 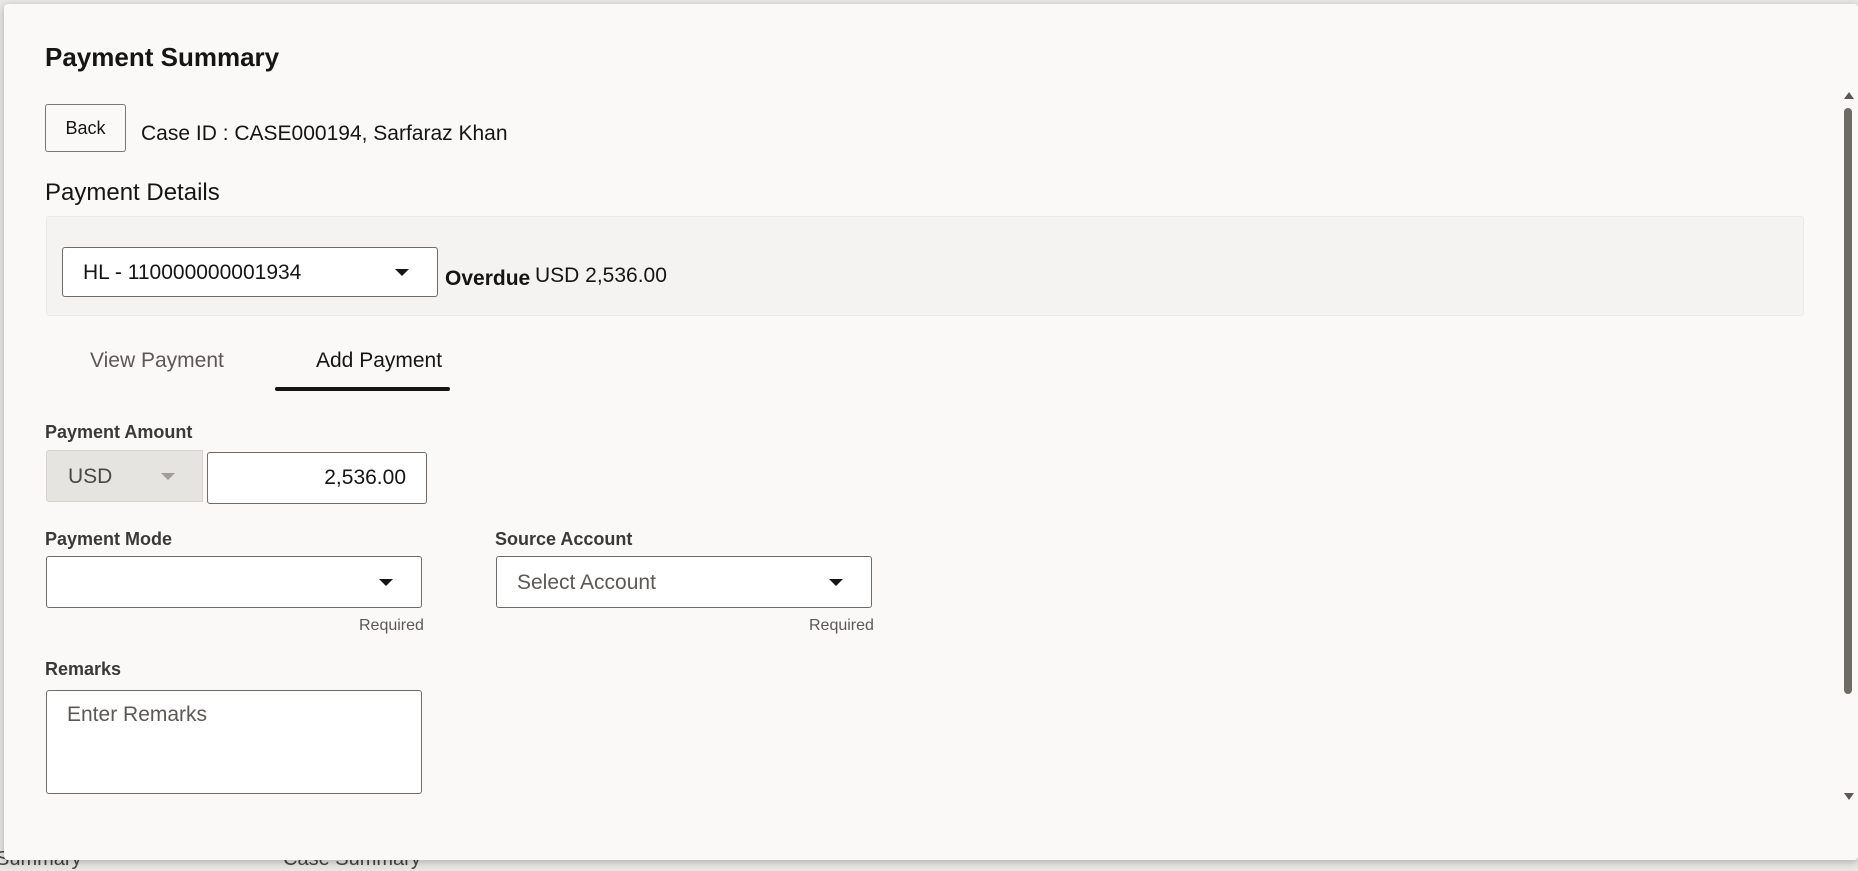 What do you see at coordinates (586, 582) in the screenshot?
I see `source-account-placeholder: Select Account` at bounding box center [586, 582].